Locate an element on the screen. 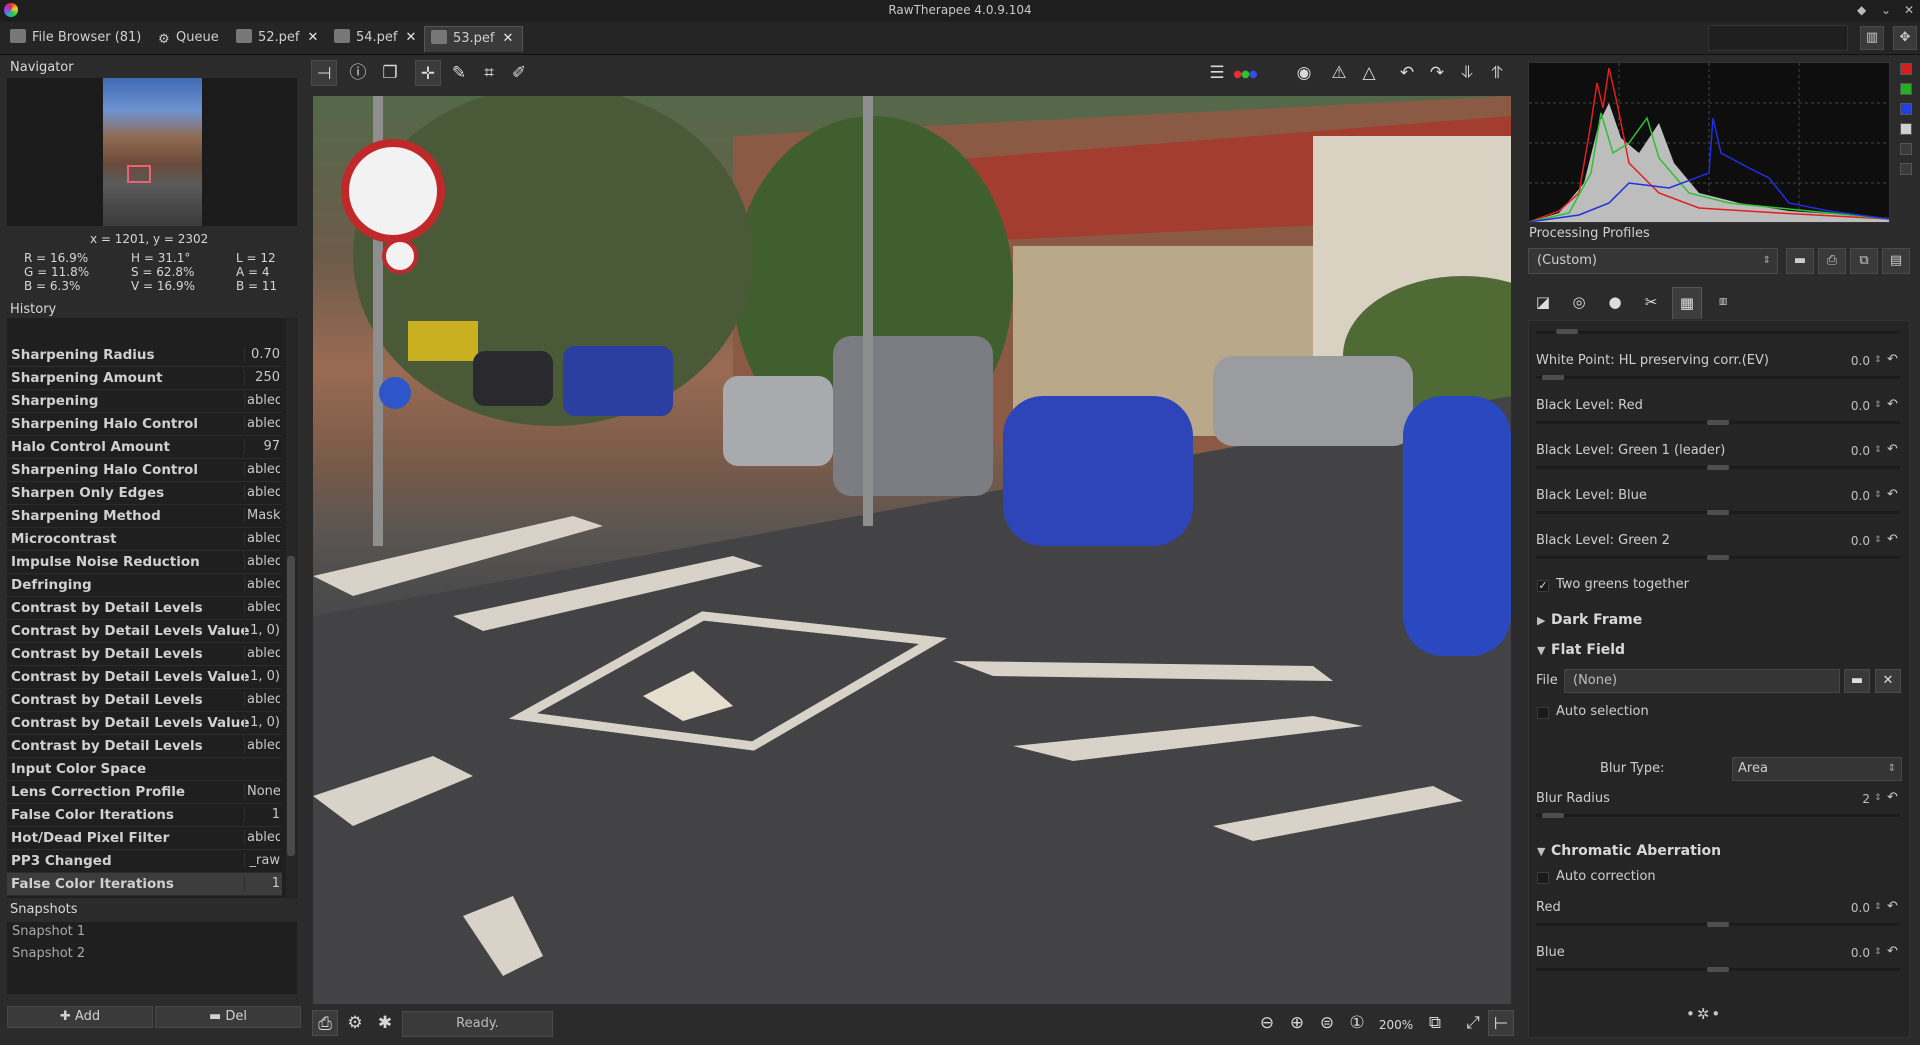 Image resolution: width=1920 pixels, height=1045 pixels. histogram-bar-toggle is located at coordinates (1906, 169).